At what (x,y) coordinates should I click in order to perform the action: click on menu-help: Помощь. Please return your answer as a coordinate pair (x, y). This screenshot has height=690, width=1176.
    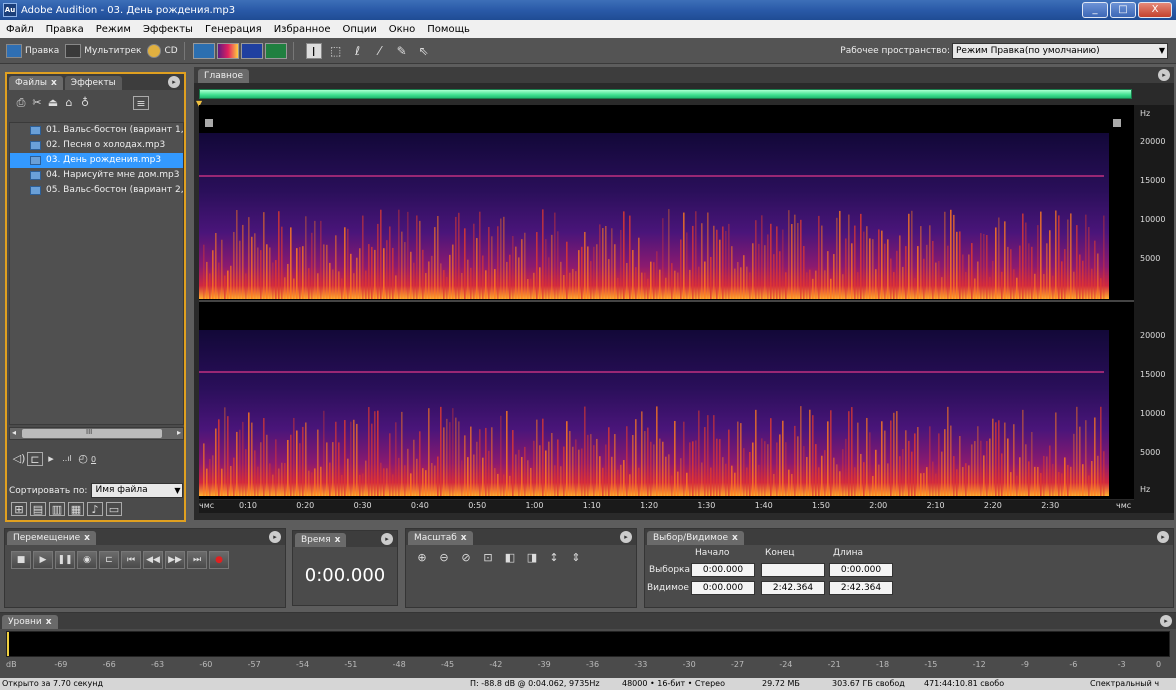
    Looking at the image, I should click on (448, 29).